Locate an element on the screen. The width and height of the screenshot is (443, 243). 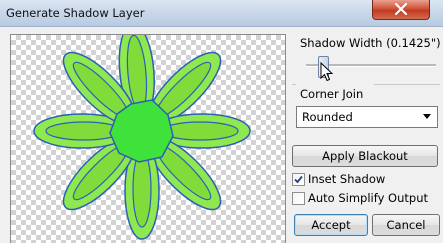
chevron-down-icon is located at coordinates (427, 116).